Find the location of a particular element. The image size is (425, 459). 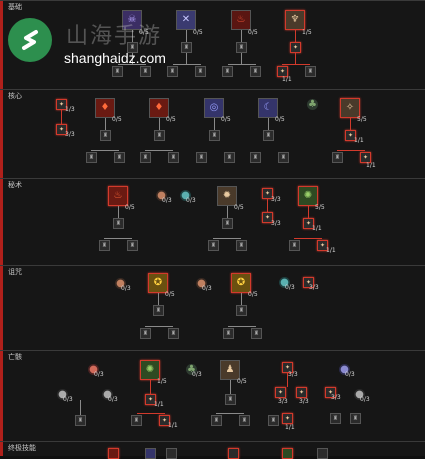

blood-mist-icon: ♨ is located at coordinates (118, 195).